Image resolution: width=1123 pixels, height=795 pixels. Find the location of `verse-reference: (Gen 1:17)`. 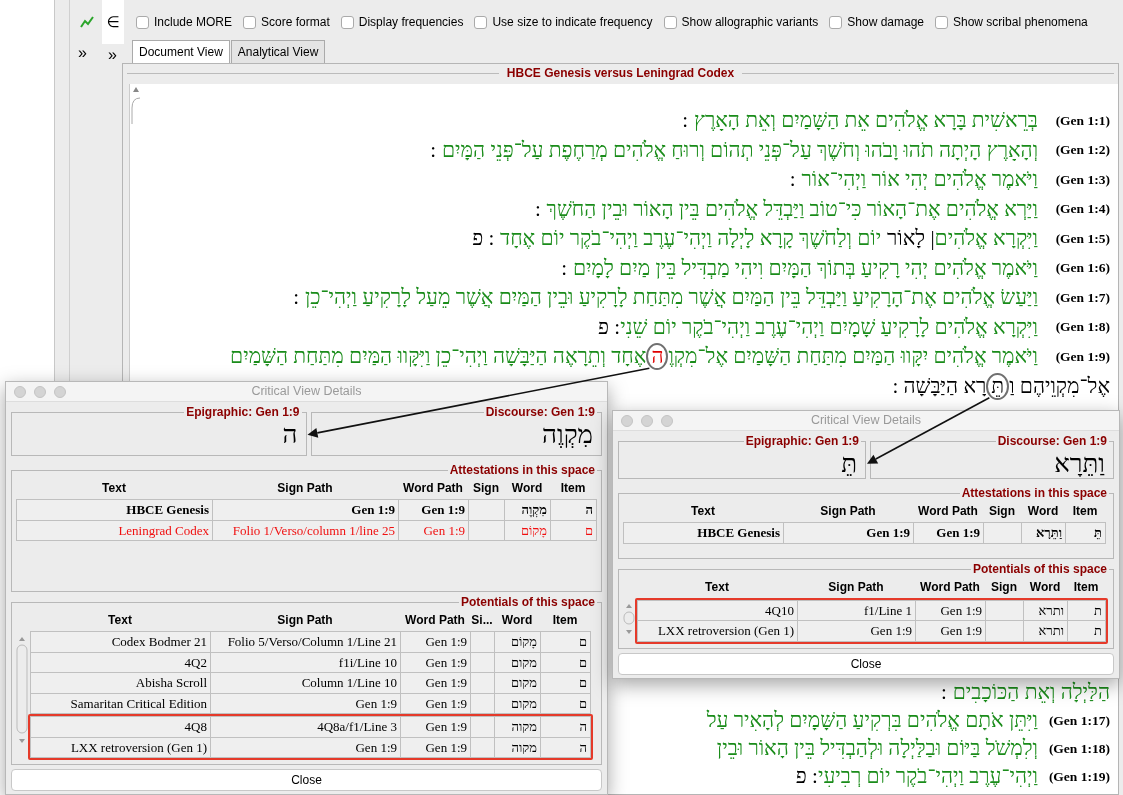

verse-reference: (Gen 1:17) is located at coordinates (1078, 720).